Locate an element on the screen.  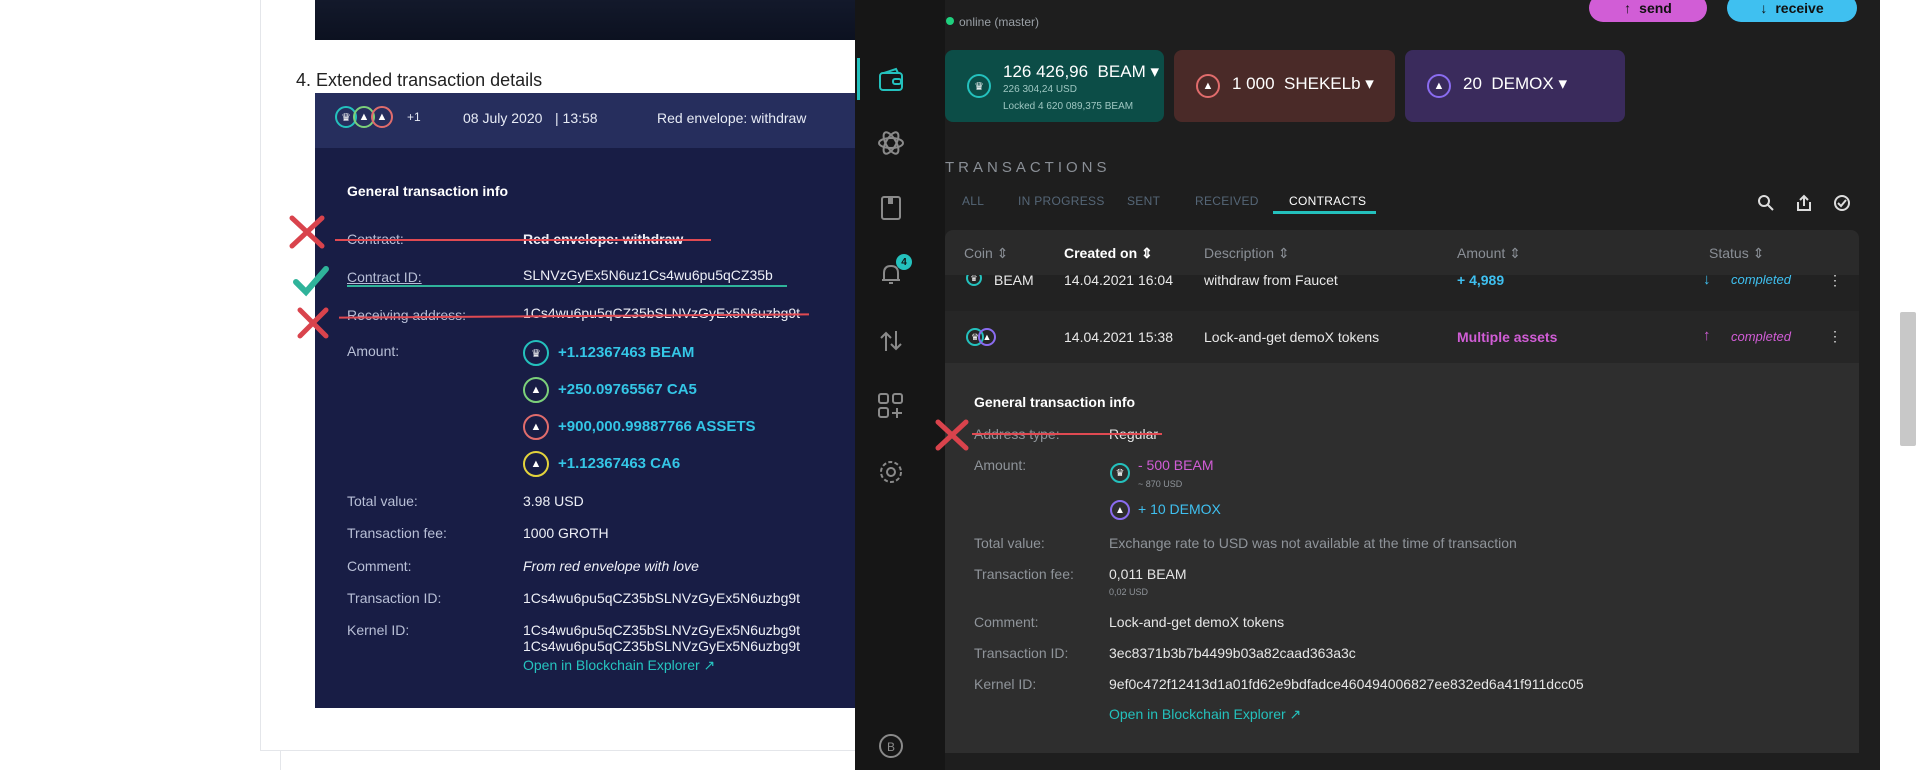
mockup-section-title: General transaction info is located at coordinates (428, 191).